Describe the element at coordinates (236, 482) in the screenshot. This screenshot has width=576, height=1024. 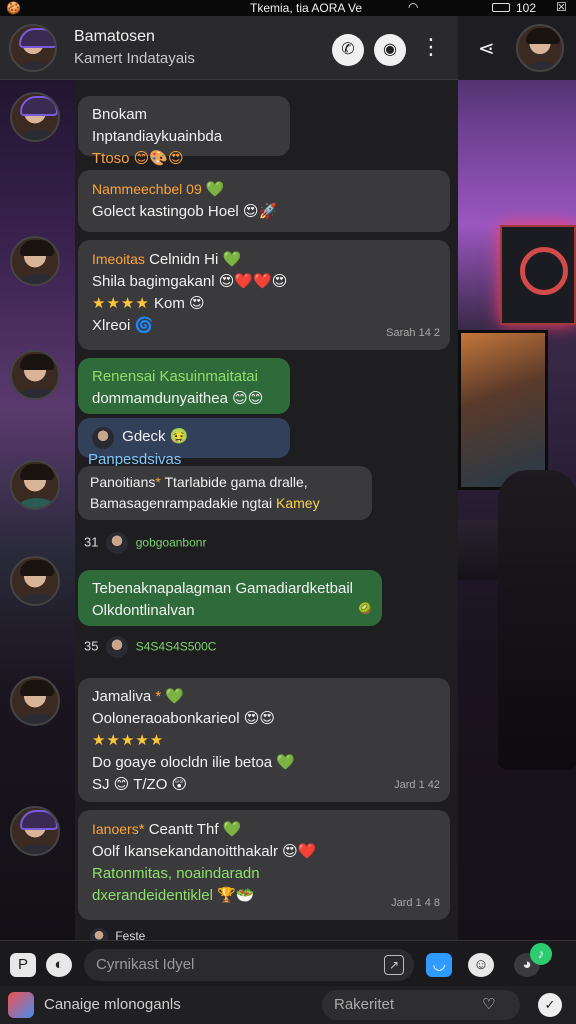
I see `message-text: Ttarlabide gama dralle,` at that location.